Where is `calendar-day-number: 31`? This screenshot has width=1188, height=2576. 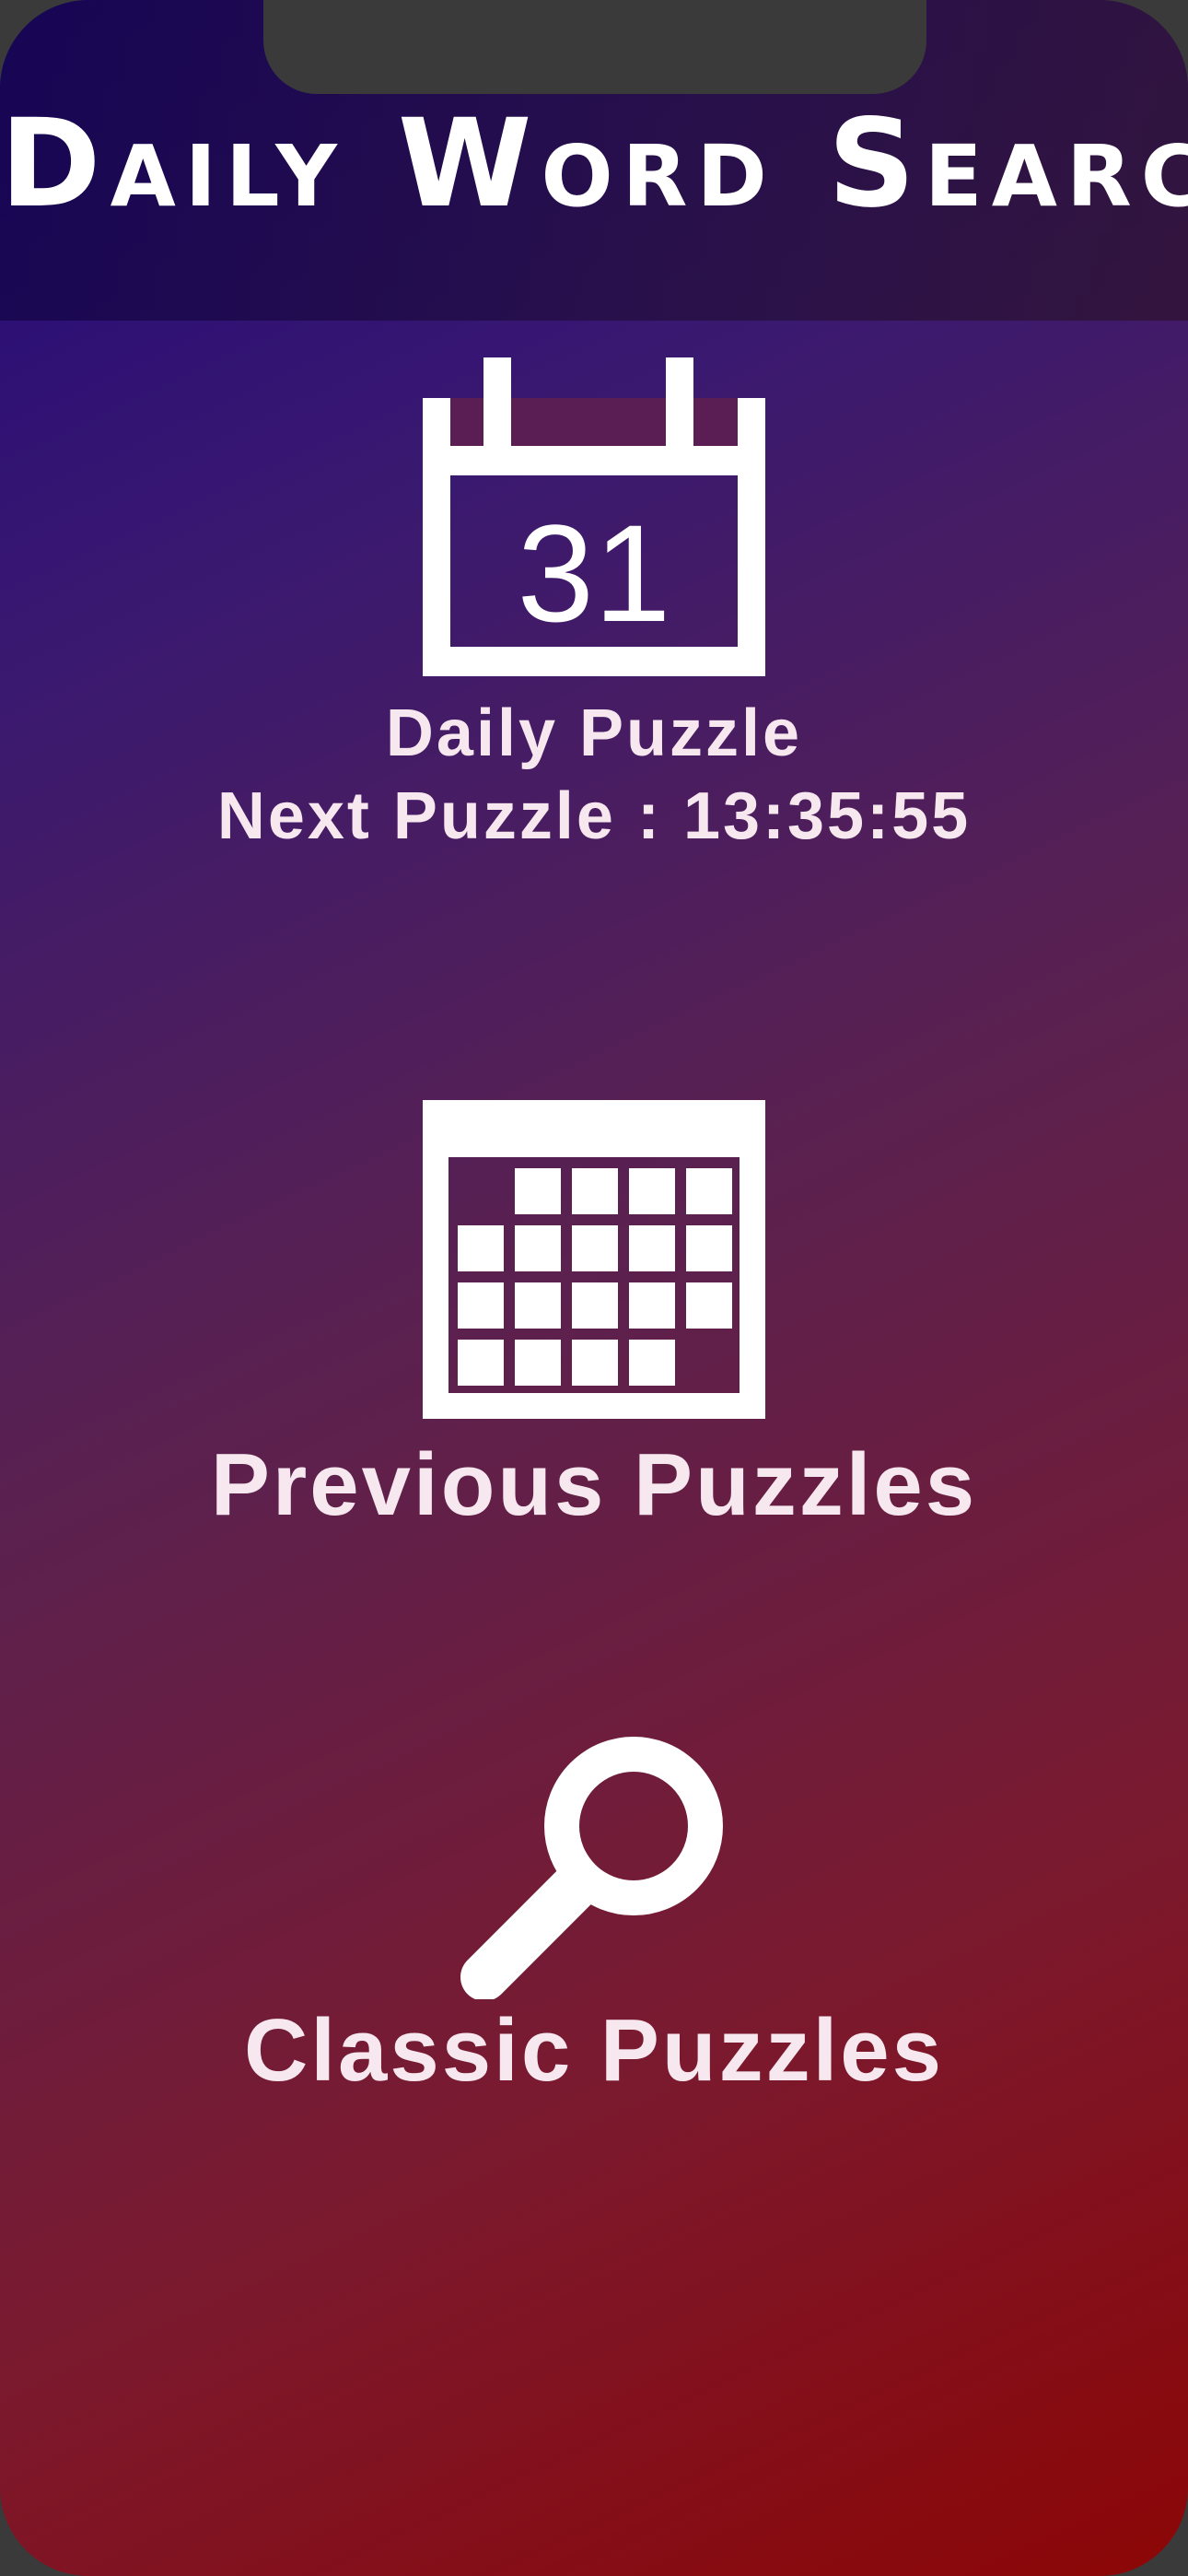 calendar-day-number: 31 is located at coordinates (594, 573).